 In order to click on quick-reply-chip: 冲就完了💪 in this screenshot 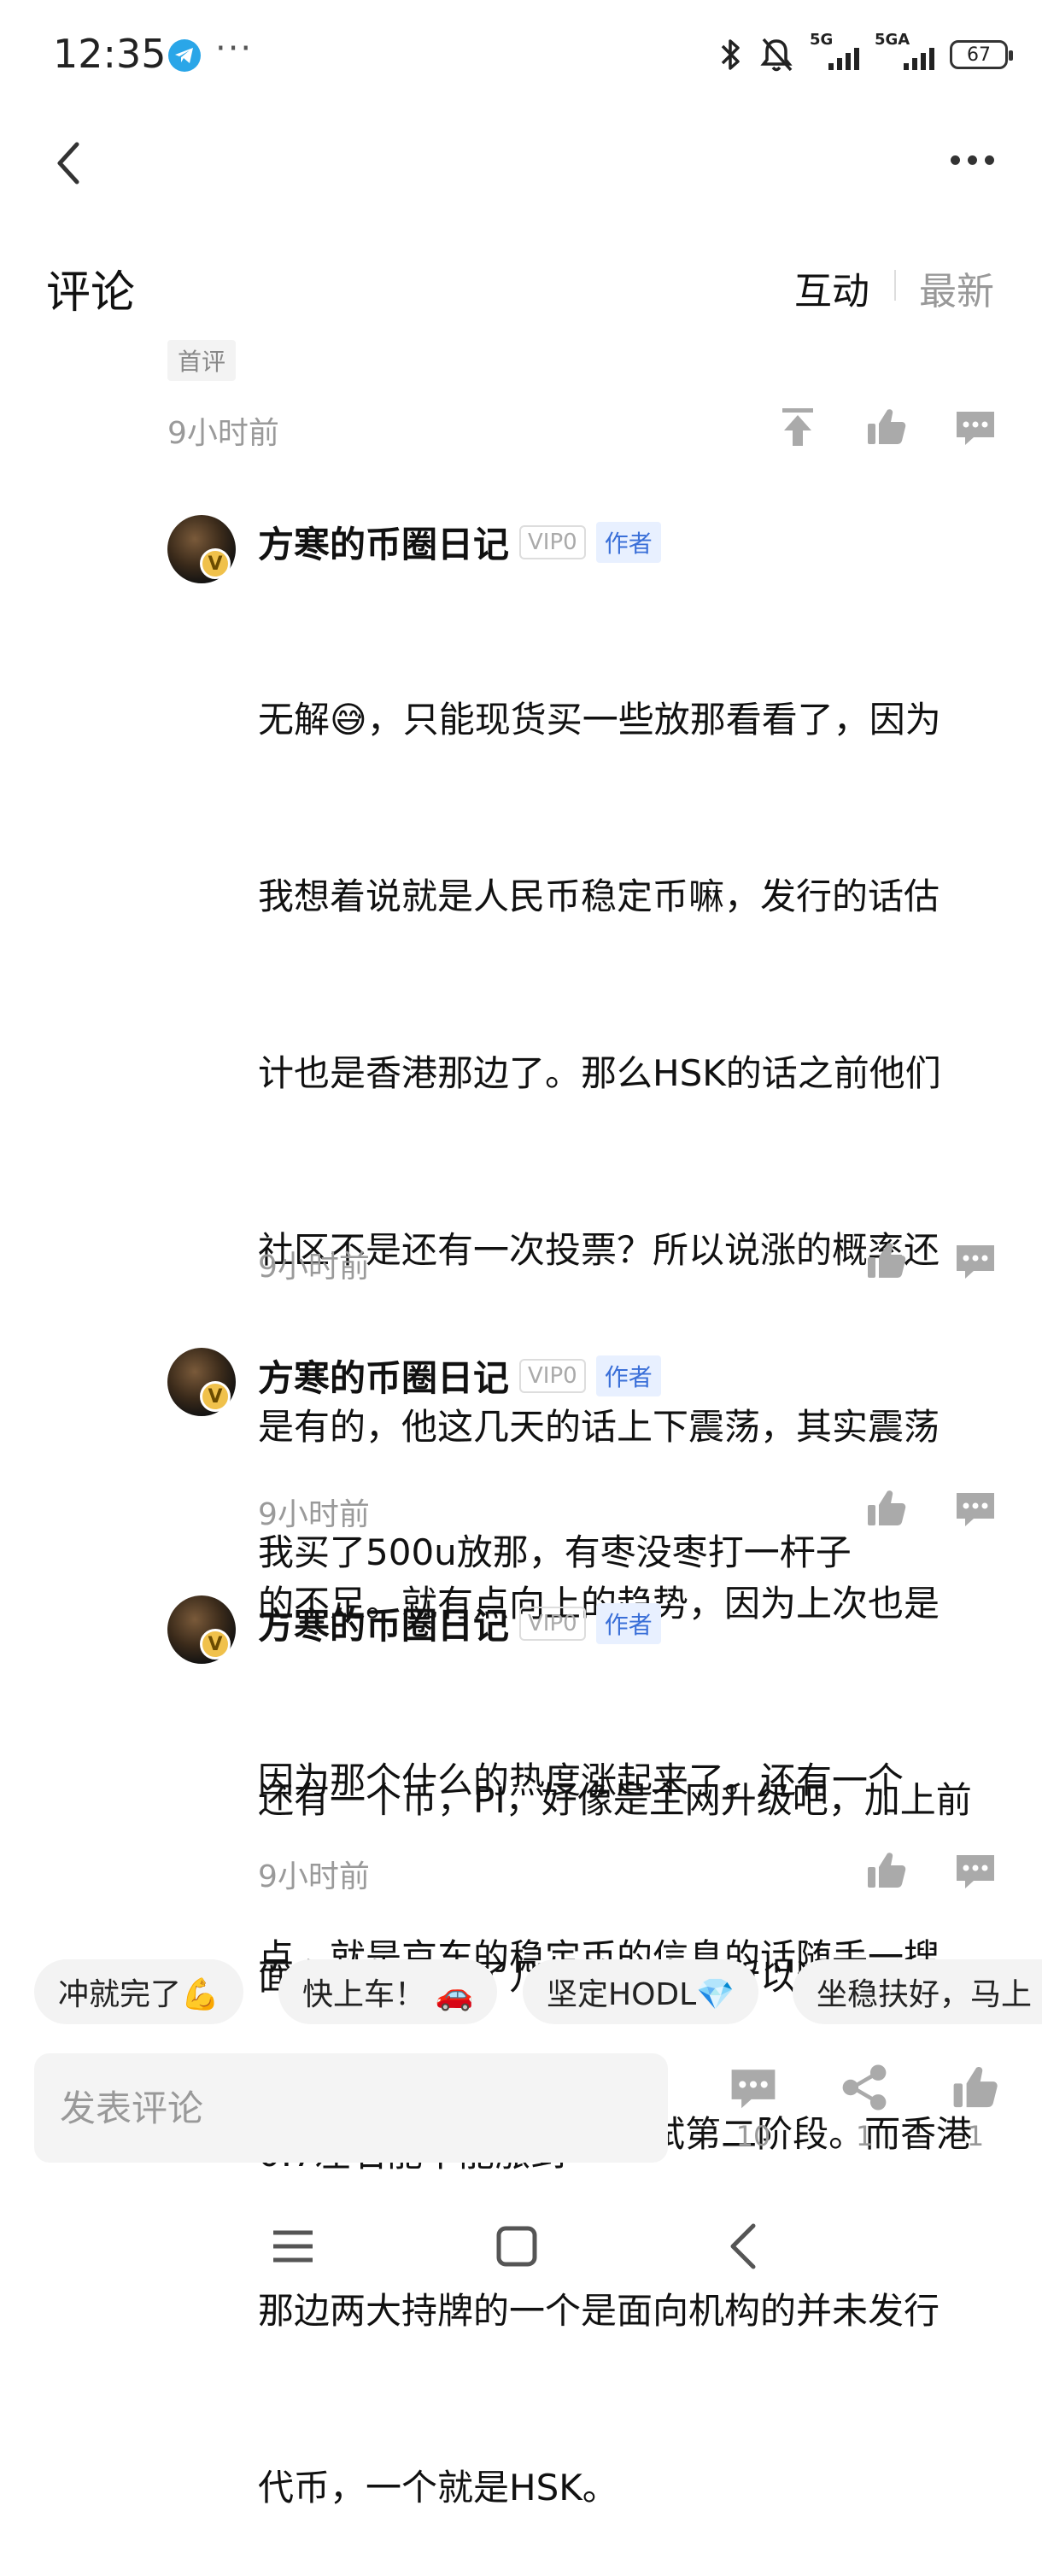, I will do `click(138, 1991)`.